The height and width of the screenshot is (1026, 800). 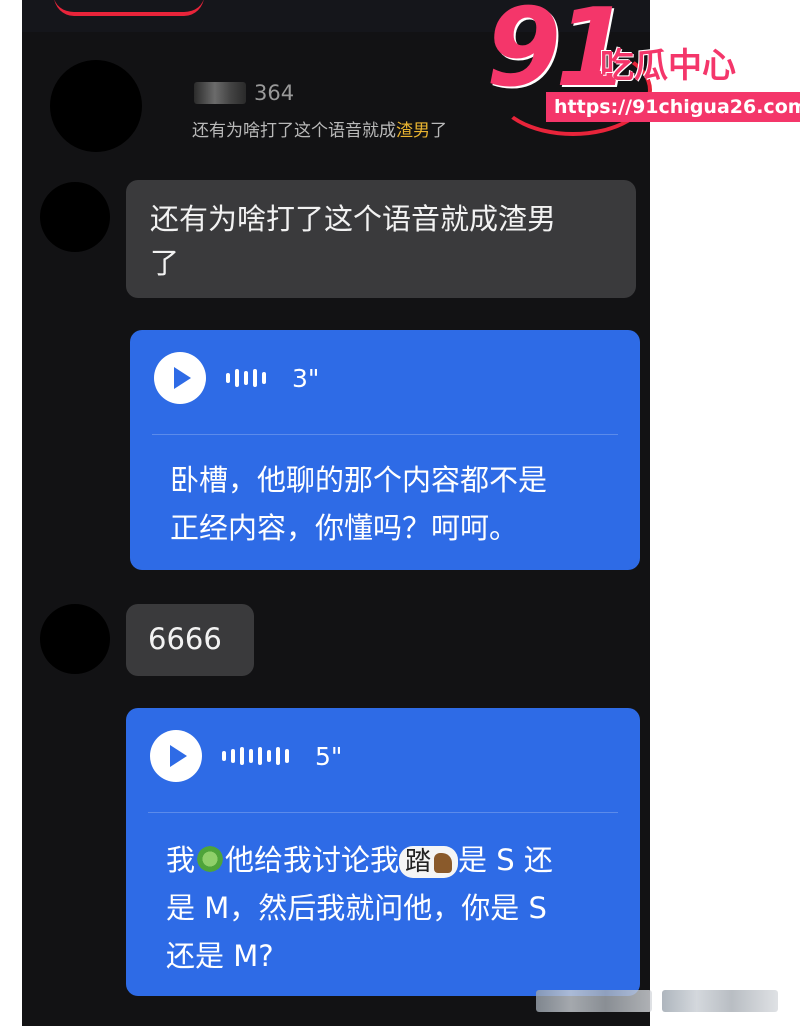 I want to click on voice-player: 3", so click(x=236, y=378).